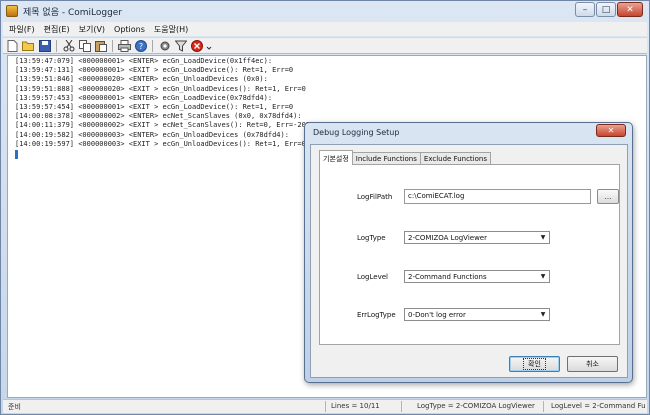 This screenshot has width=650, height=415. Describe the element at coordinates (356, 132) in the screenshot. I see `dialog-title: Debug Logging Setup` at that location.